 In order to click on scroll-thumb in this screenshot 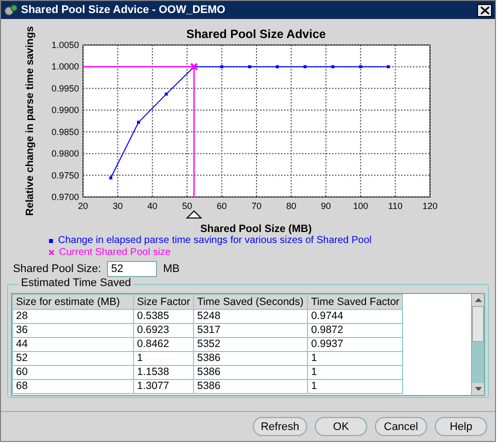, I will do `click(478, 324)`.